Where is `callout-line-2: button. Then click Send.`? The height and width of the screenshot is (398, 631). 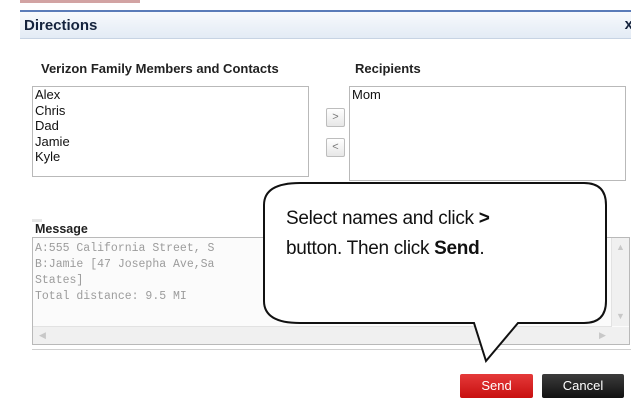
callout-line-2: button. Then click Send. is located at coordinates (385, 248).